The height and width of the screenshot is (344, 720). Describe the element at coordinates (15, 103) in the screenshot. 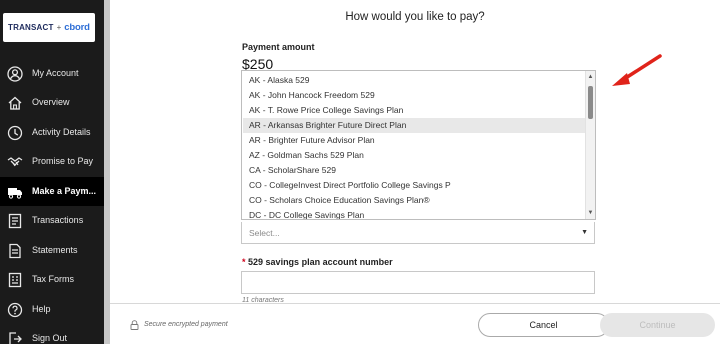

I see `home-icon` at that location.